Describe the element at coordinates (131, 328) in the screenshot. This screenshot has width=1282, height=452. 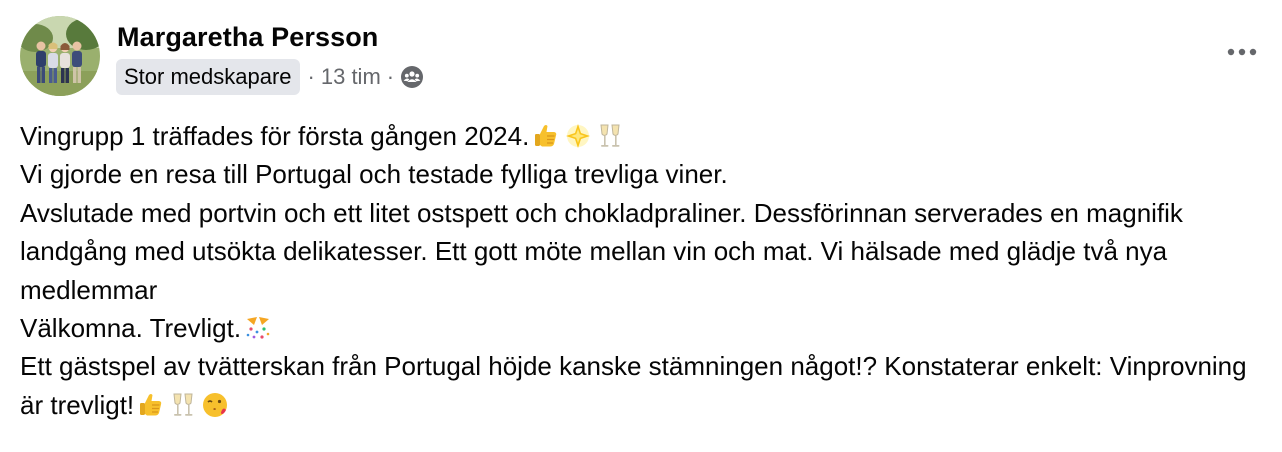
I see `post-line-text: Välkomna. Trevligt.` at that location.